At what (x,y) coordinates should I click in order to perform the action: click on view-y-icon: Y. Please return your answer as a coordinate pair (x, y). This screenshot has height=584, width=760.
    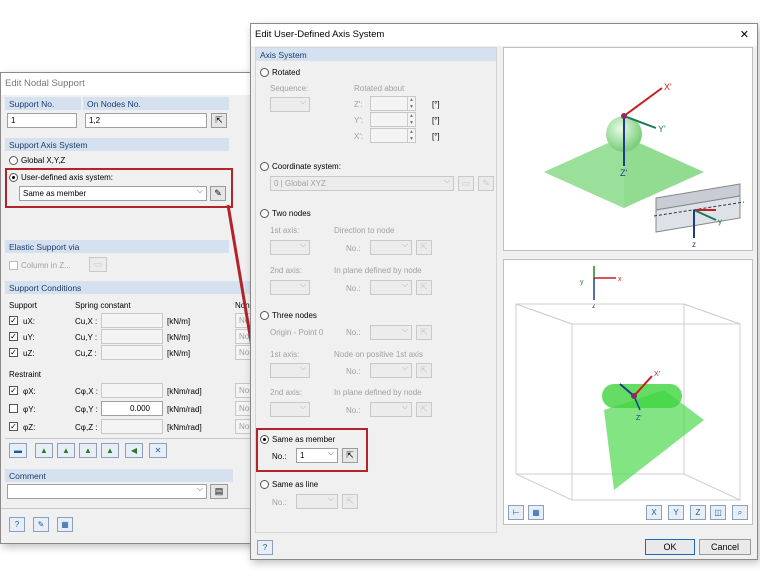
    Looking at the image, I should click on (676, 512).